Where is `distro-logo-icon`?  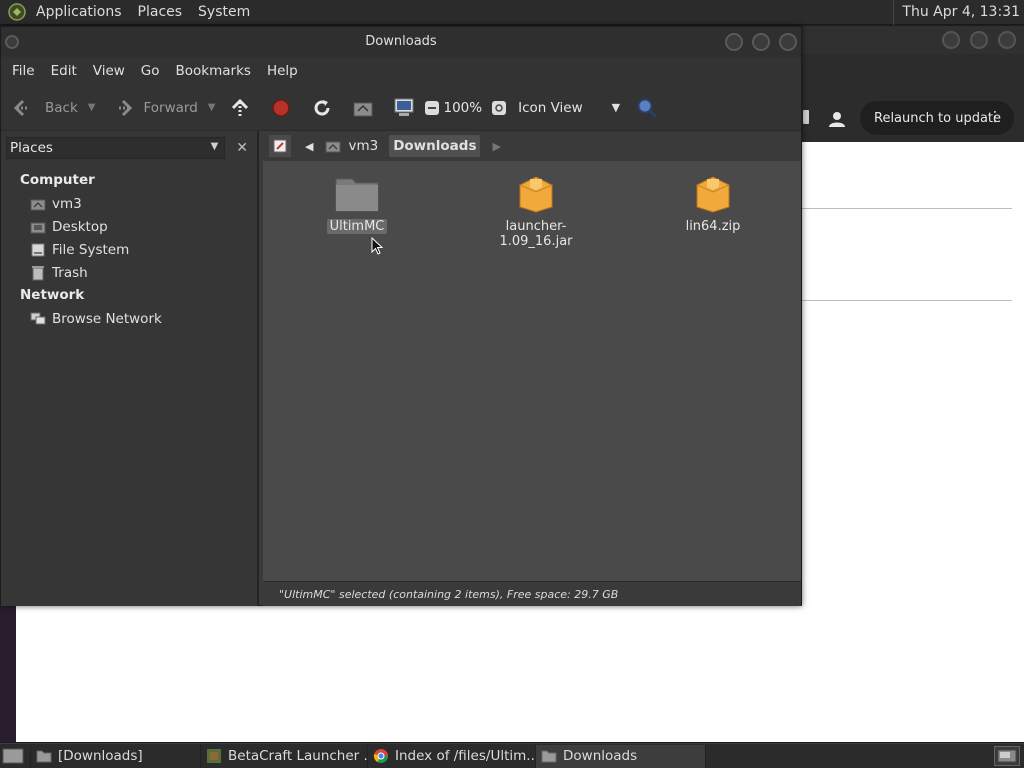
distro-logo-icon is located at coordinates (17, 12).